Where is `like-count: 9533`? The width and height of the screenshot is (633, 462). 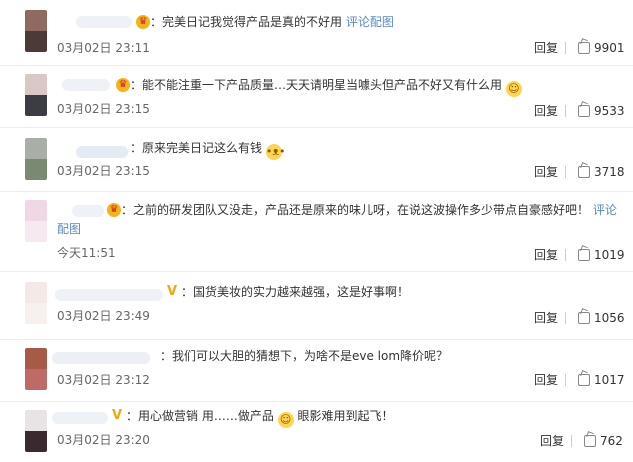
like-count: 9533 is located at coordinates (609, 111).